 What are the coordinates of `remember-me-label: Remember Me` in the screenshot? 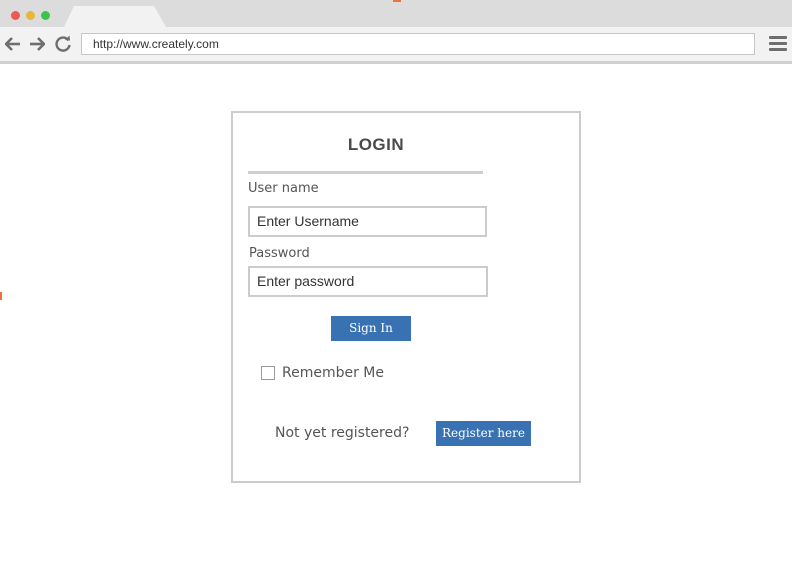 It's located at (333, 373).